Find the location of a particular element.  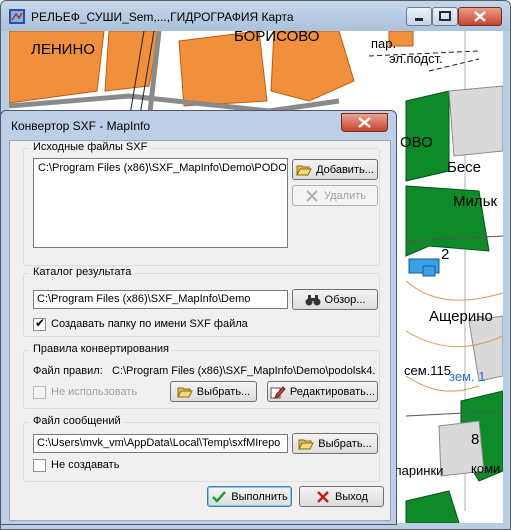

map-label: Ащерино is located at coordinates (461, 316).